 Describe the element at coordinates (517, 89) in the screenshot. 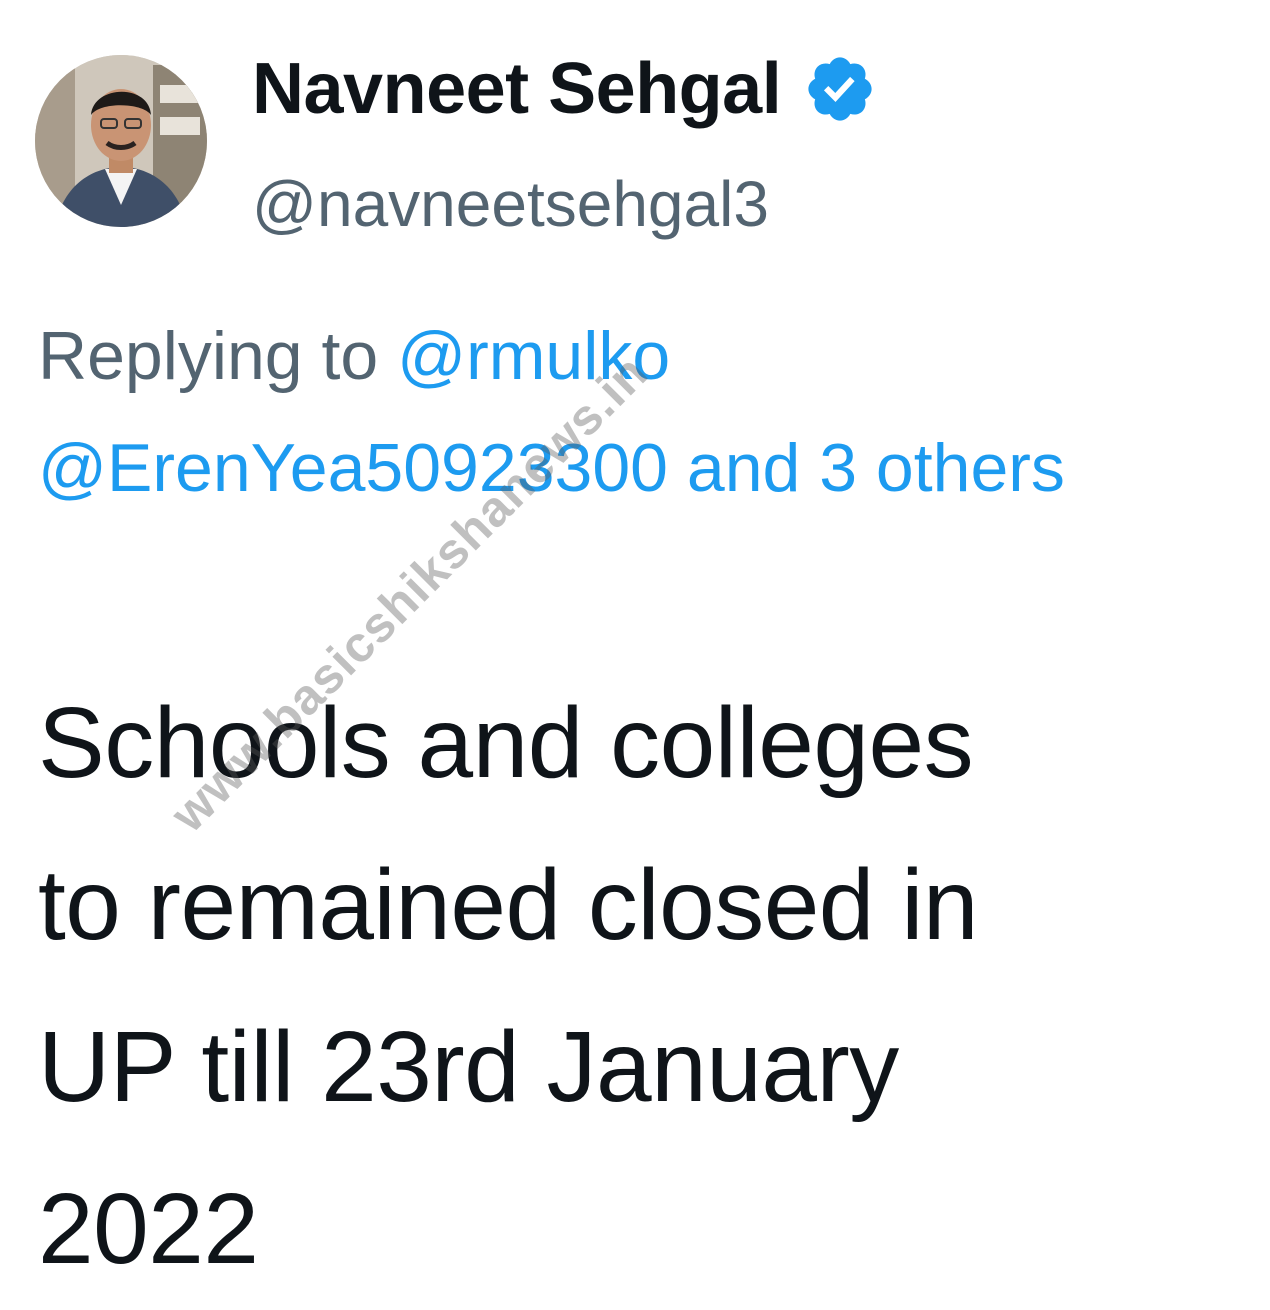

I see `display-name: Navneet Sehgal` at that location.